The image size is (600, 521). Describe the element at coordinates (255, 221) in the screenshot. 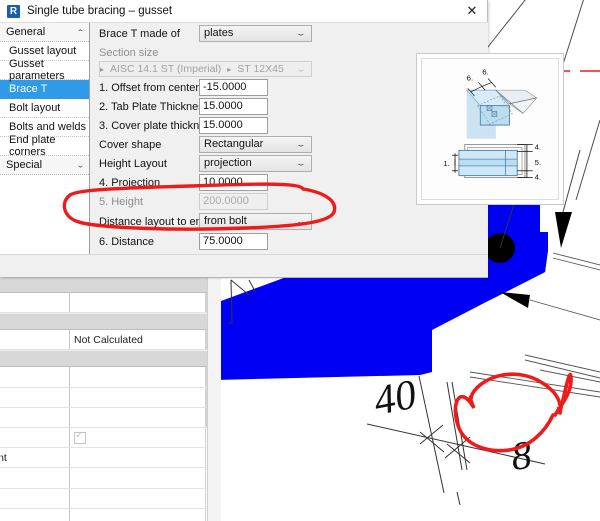

I see `distance-layout-to-end-plate-dropdown: from bolt ⌄` at that location.